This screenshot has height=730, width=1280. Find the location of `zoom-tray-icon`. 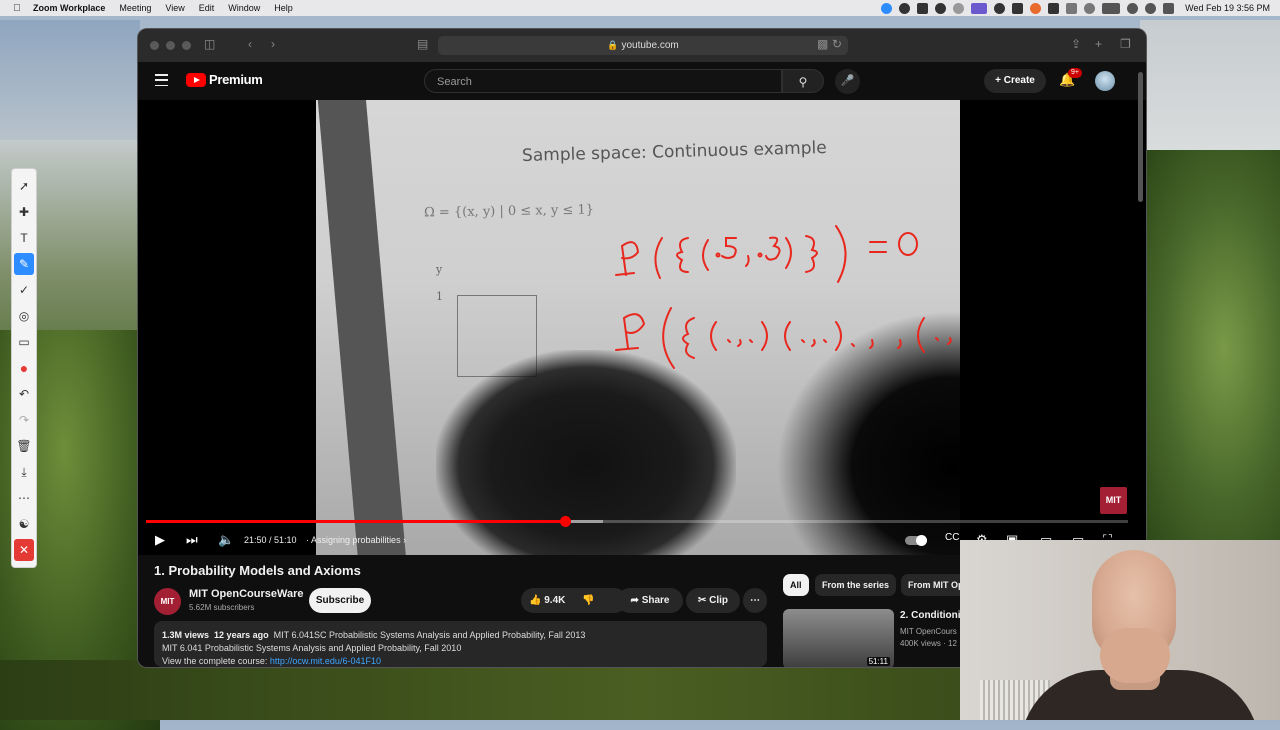

zoom-tray-icon is located at coordinates (887, 8).